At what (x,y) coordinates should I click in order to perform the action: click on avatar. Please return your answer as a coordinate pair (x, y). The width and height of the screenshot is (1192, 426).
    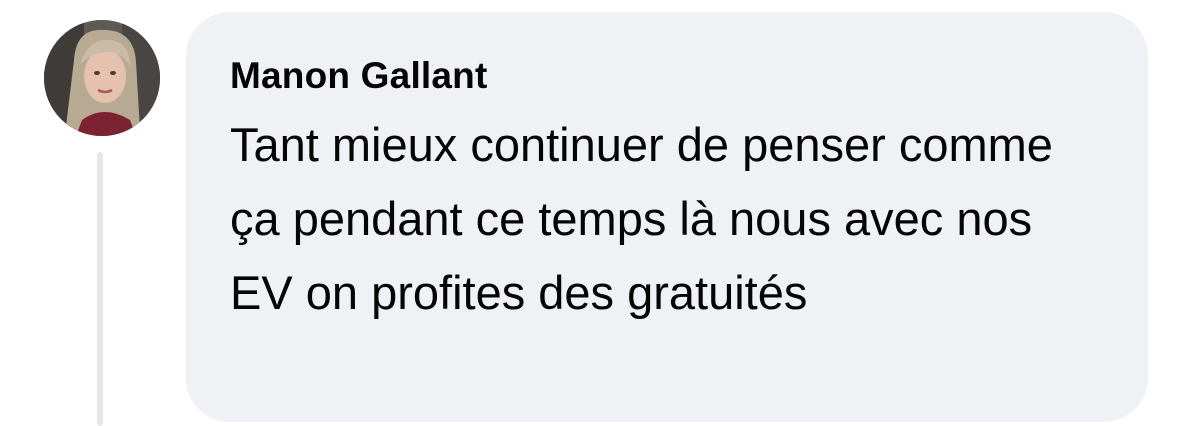
    Looking at the image, I should click on (102, 78).